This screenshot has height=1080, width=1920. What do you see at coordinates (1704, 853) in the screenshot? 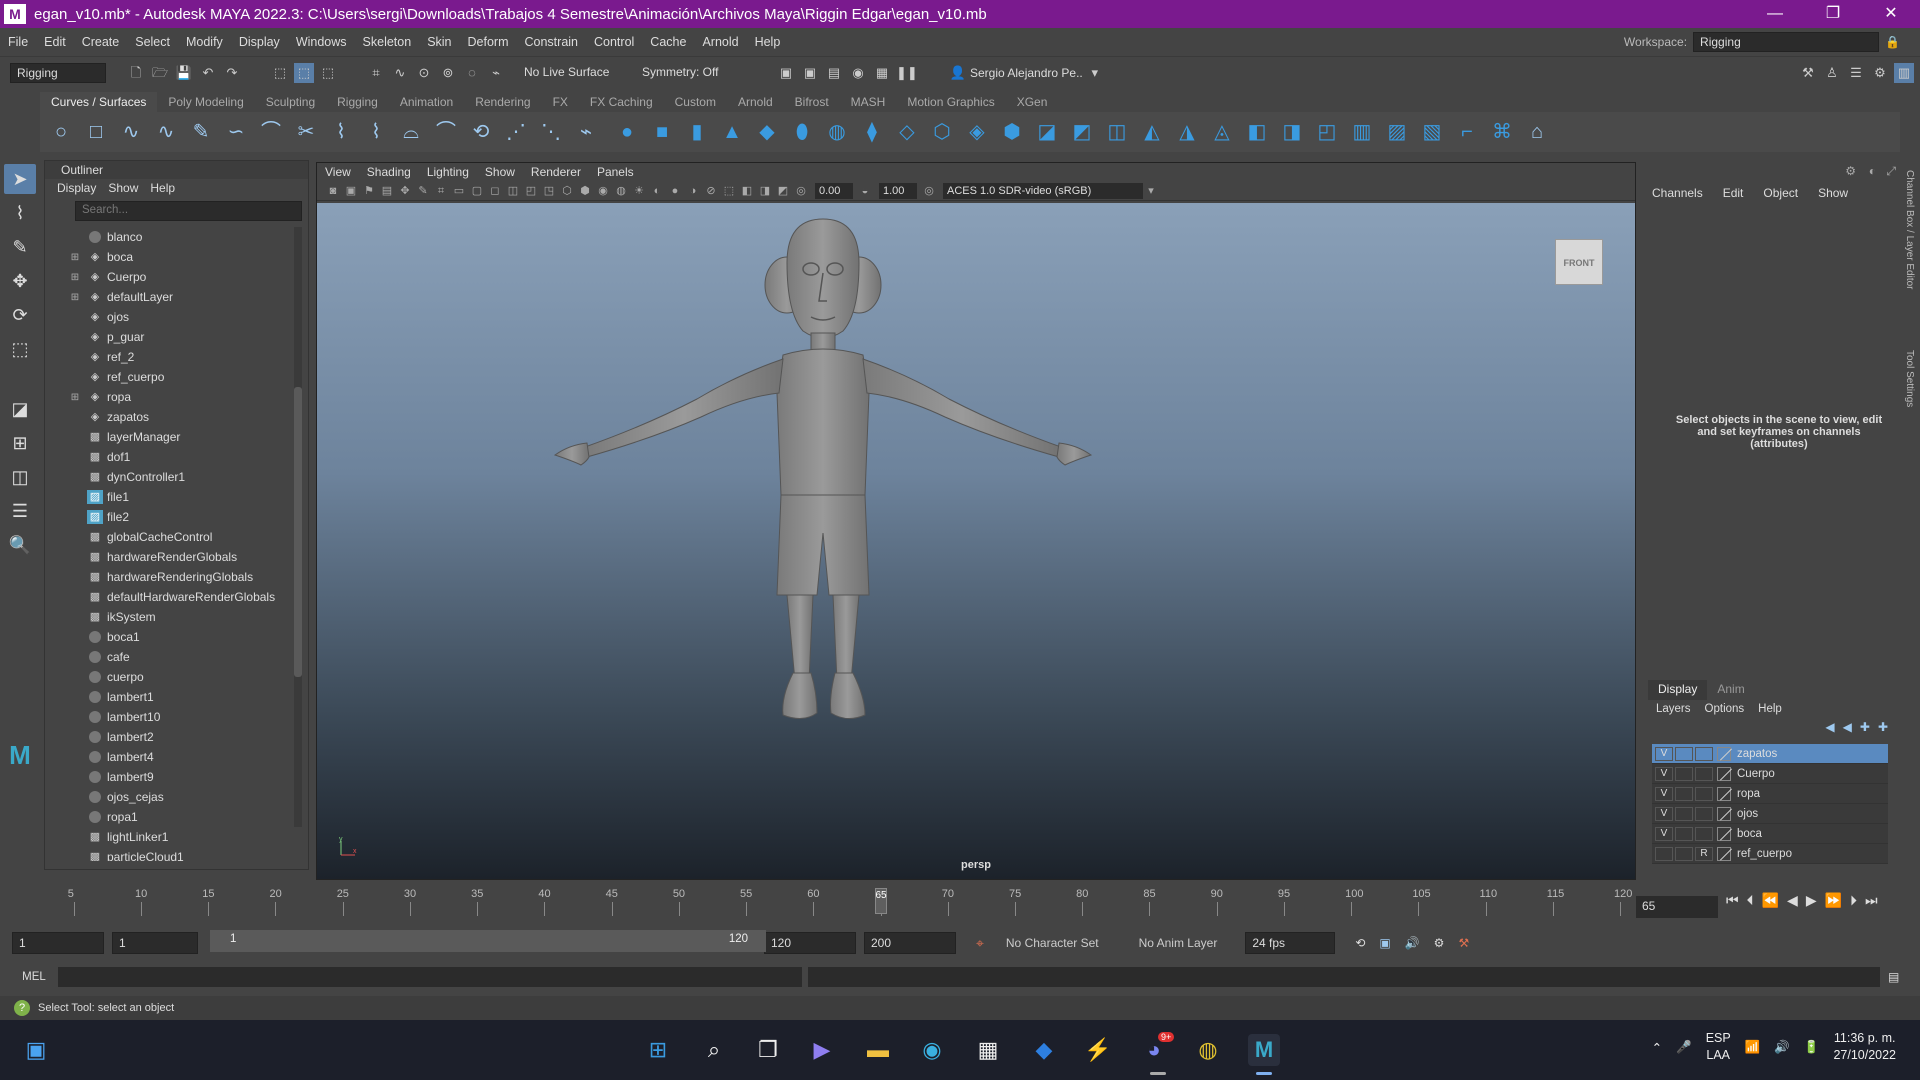
I see `layer-display-type-toggle: R` at bounding box center [1704, 853].